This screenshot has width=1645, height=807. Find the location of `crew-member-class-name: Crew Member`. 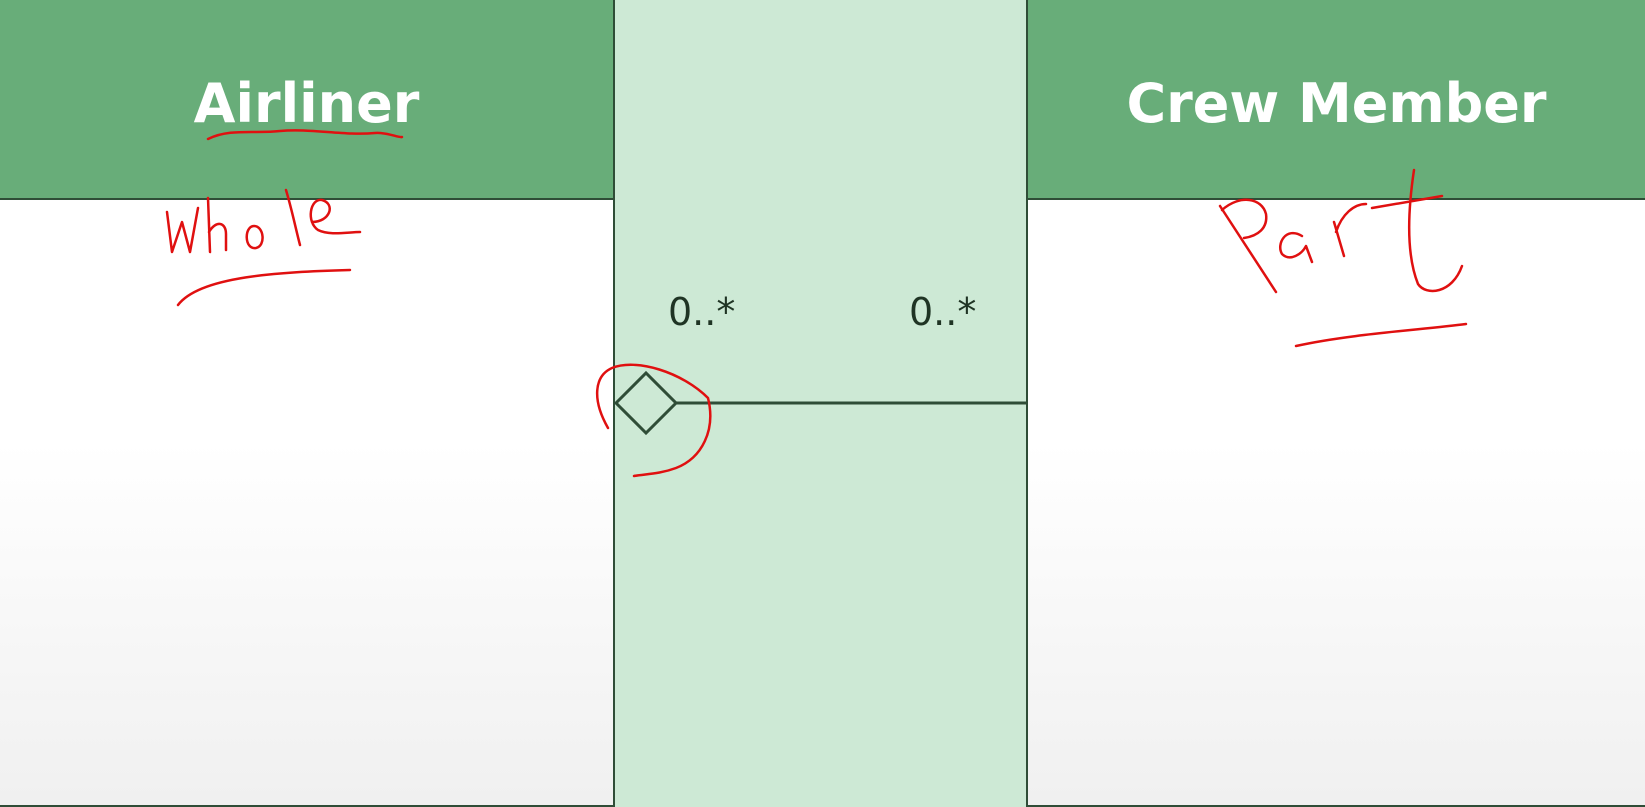

crew-member-class-name: Crew Member is located at coordinates (1336, 103).